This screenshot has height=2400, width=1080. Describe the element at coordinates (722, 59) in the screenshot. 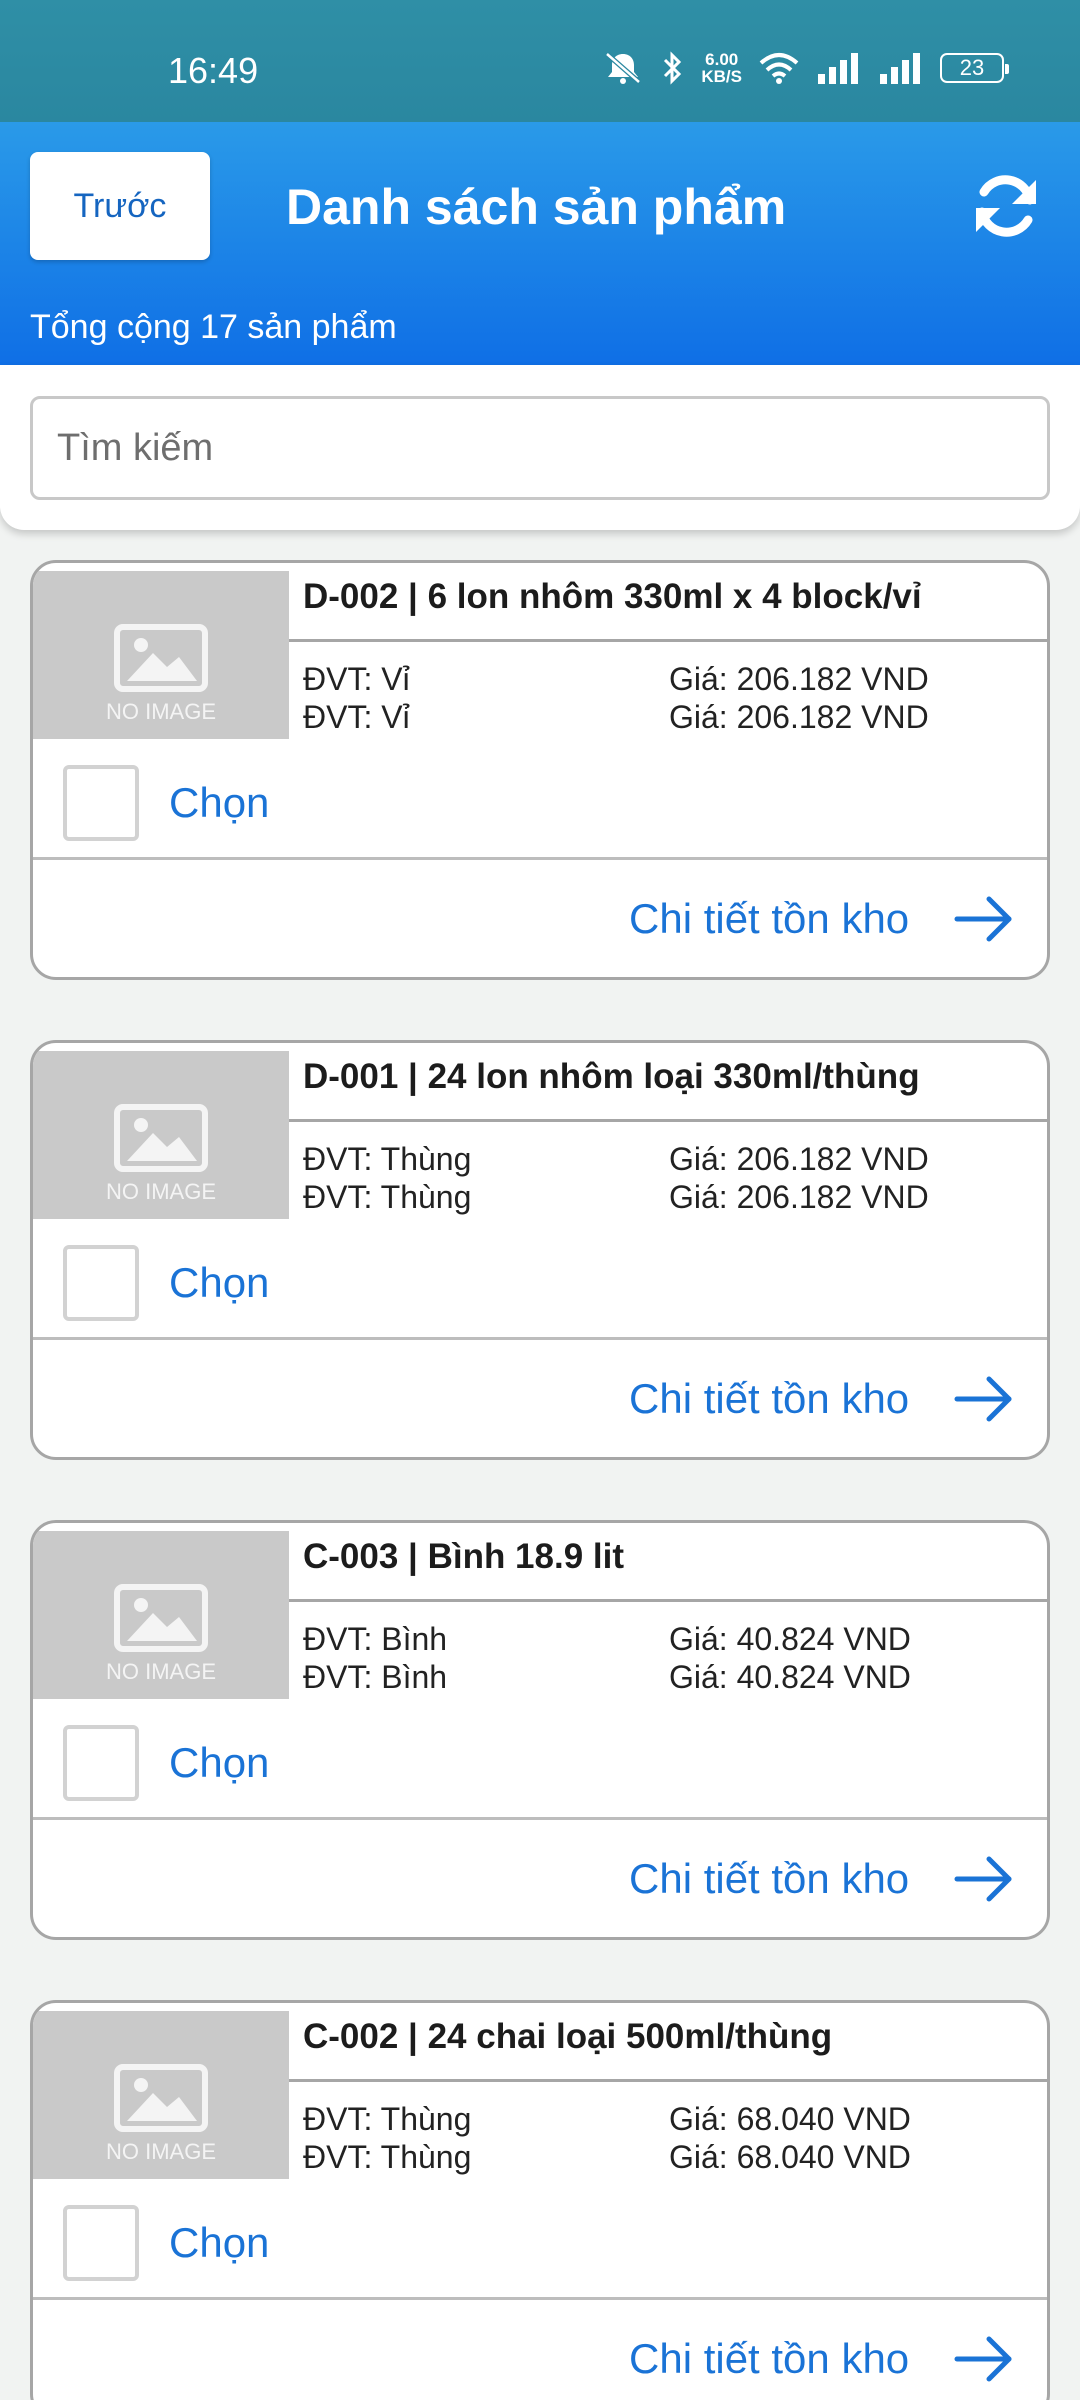

I see `net-speed-value: 6.00` at that location.